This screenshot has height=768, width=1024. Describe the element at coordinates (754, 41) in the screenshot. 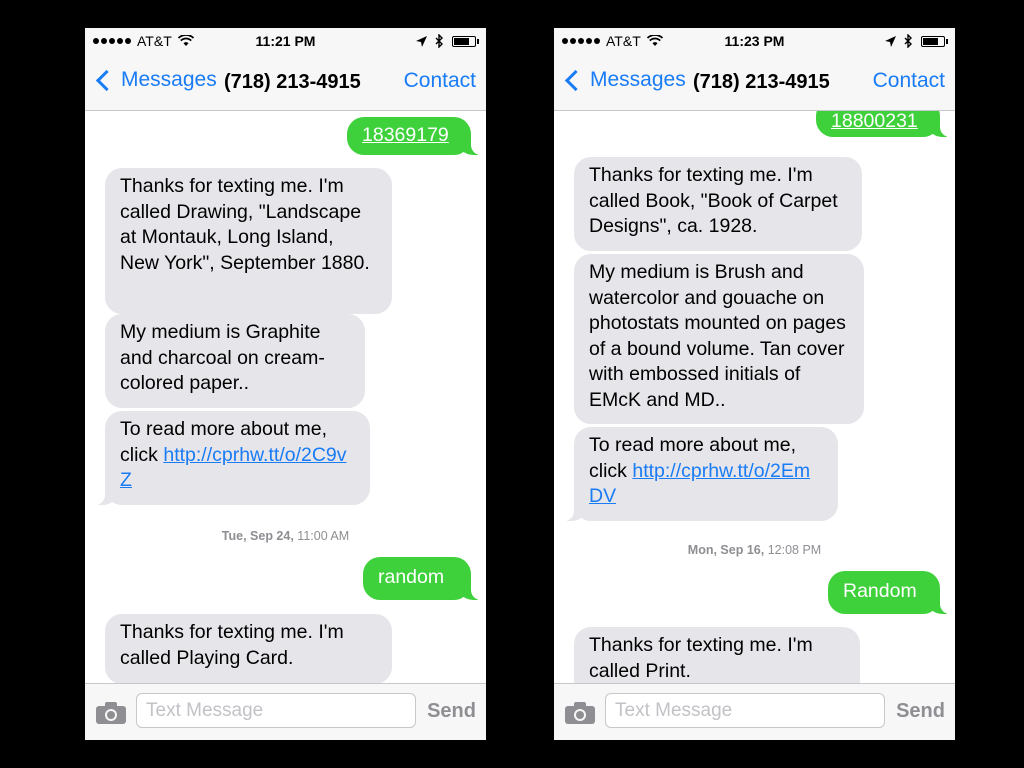

I see `status-bar: AT&T 11:23 PM` at that location.